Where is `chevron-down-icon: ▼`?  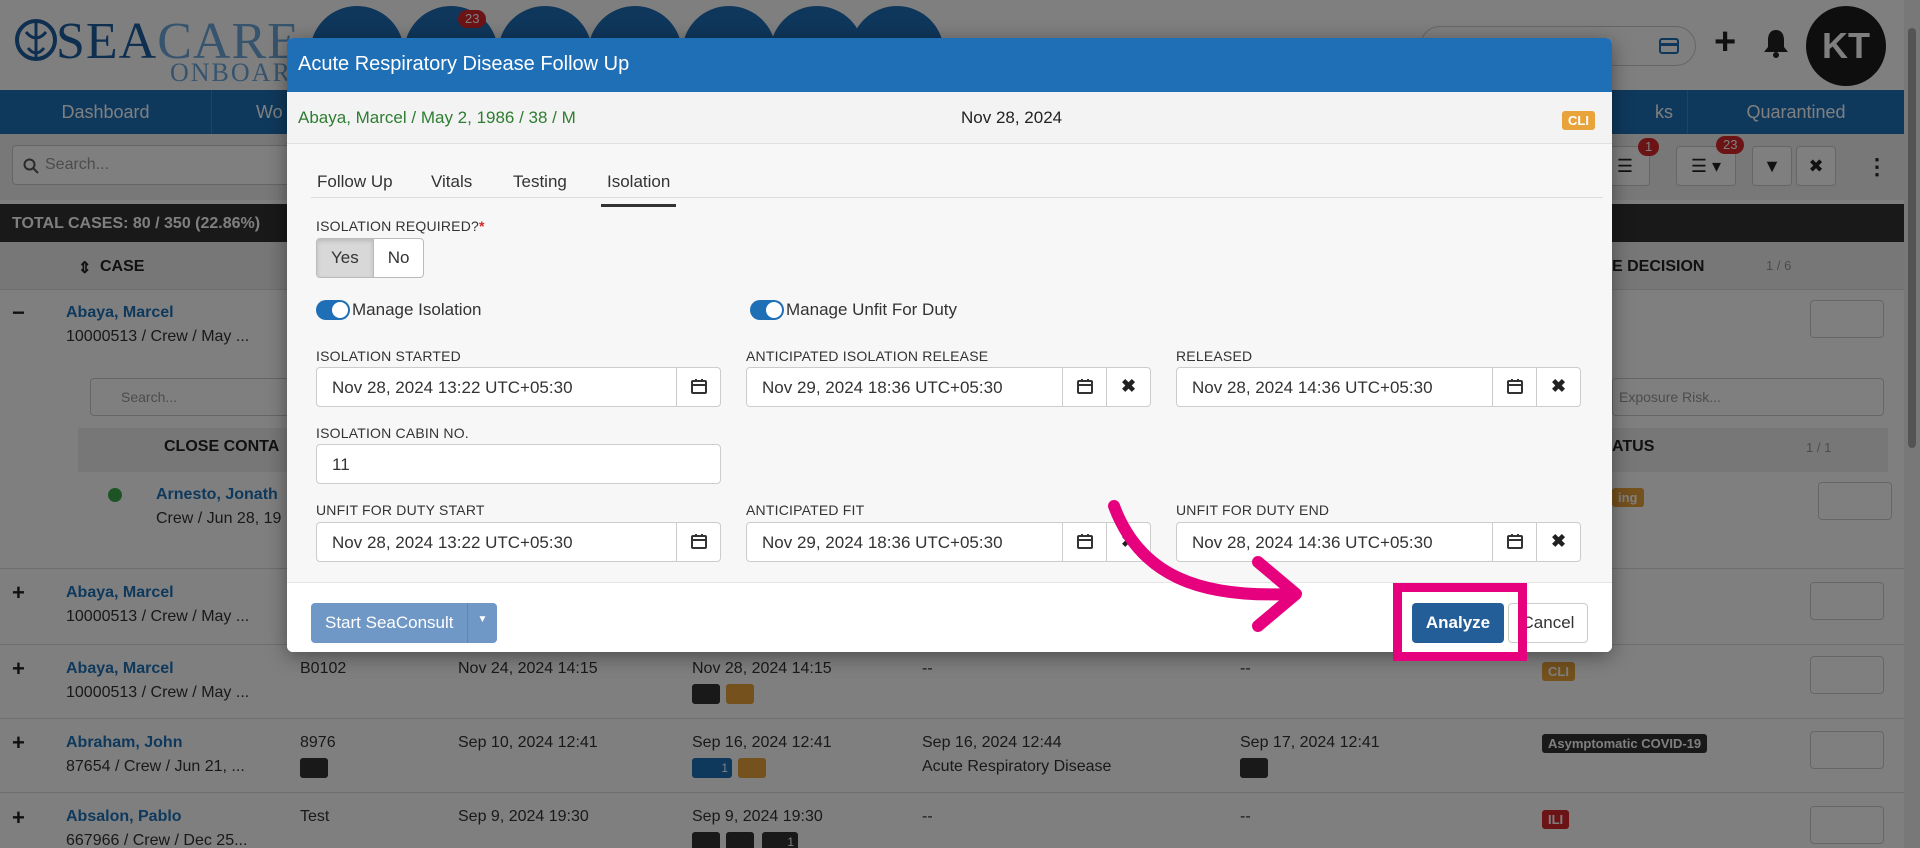 chevron-down-icon: ▼ is located at coordinates (482, 623).